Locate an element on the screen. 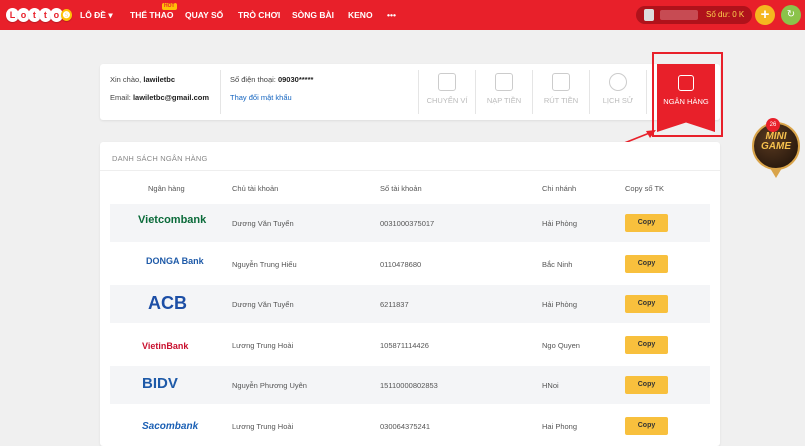 The image size is (805, 446). column-header: Chi nhánh is located at coordinates (559, 188).